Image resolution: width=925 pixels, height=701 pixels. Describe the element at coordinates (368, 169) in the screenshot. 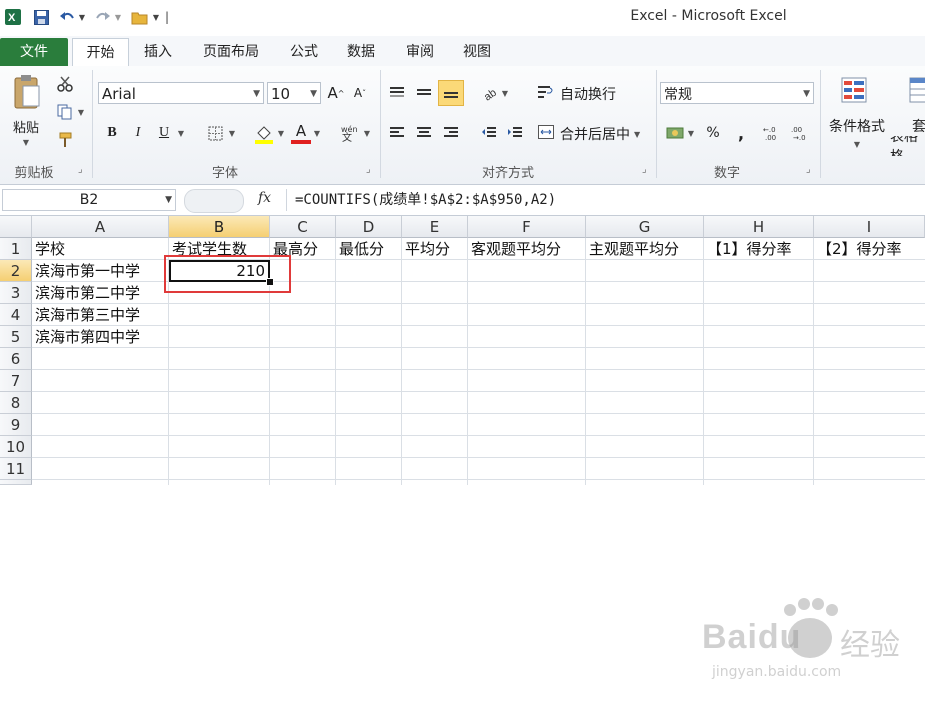

I see `font-launcher-icon: ⌟` at that location.